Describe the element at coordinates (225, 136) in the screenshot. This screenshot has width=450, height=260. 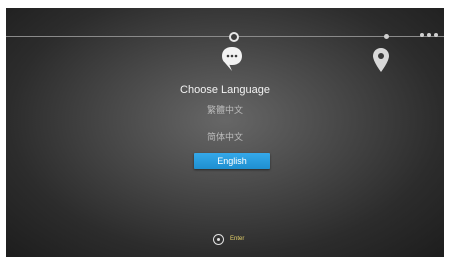
I see `language-option-simplified-chinese: 简体中文` at that location.